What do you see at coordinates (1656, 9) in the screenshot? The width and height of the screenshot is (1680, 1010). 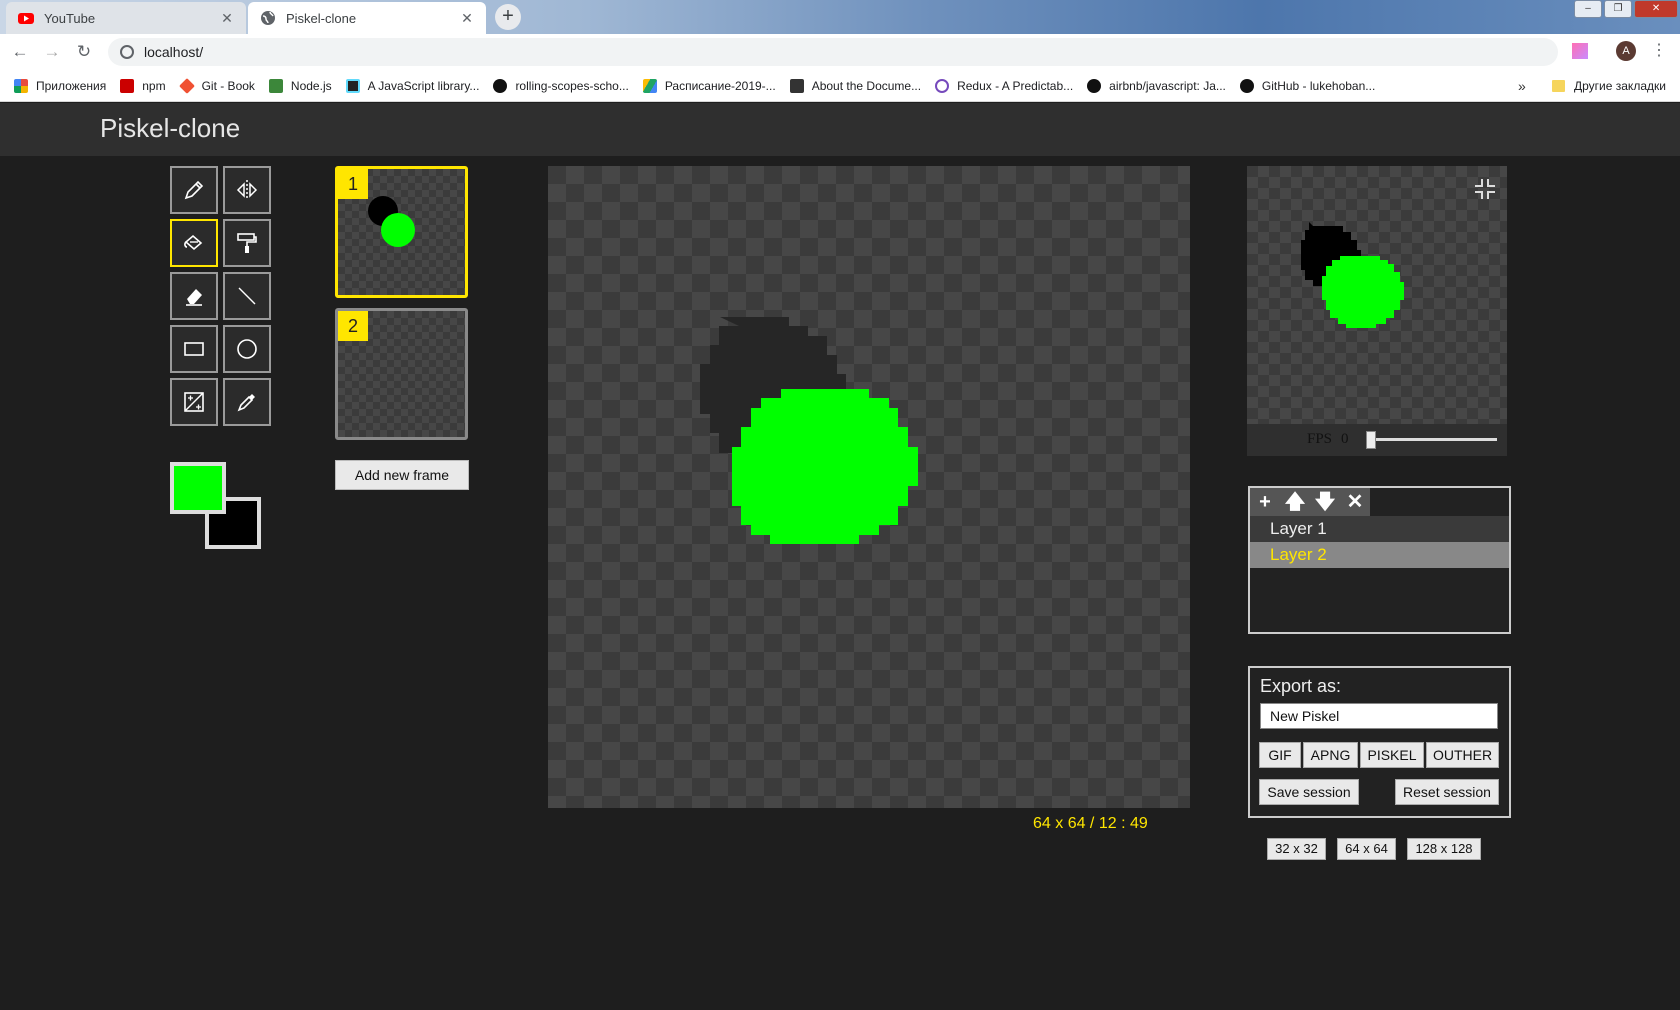 I see `window-close-icon: ✕` at bounding box center [1656, 9].